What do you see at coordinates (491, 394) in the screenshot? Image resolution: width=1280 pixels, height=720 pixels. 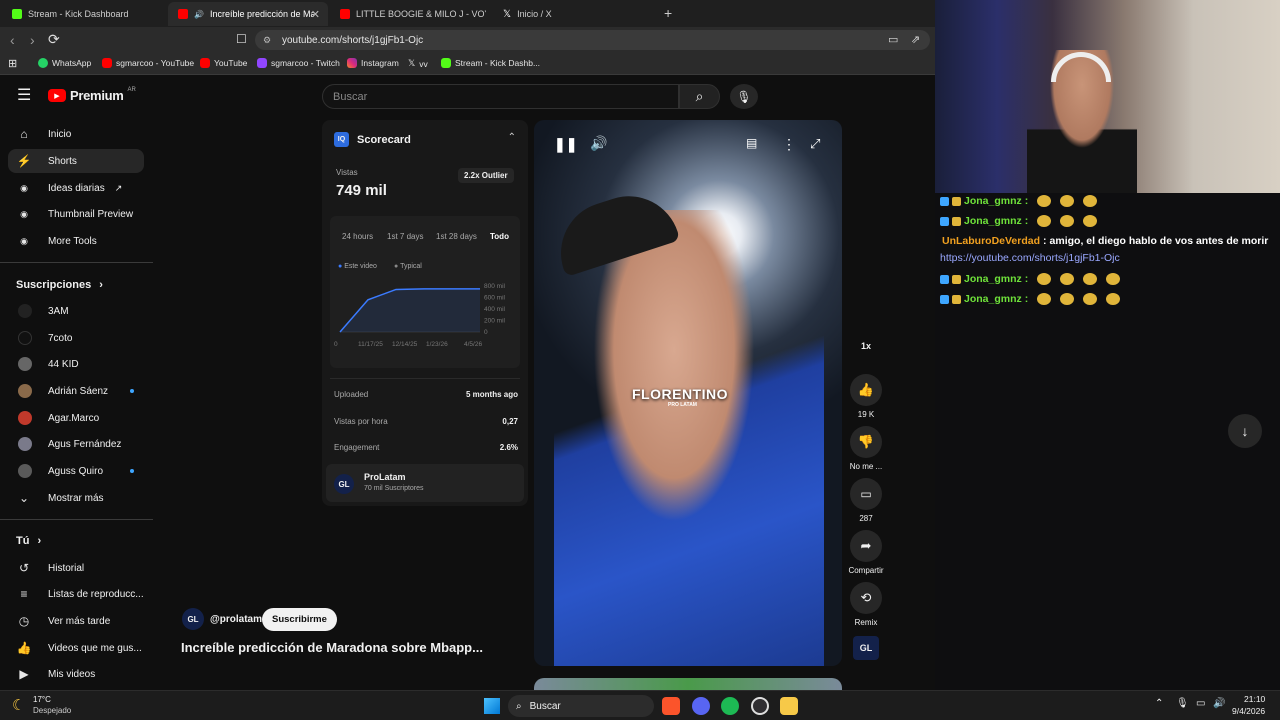 I see `stat-value: 5 months ago` at bounding box center [491, 394].